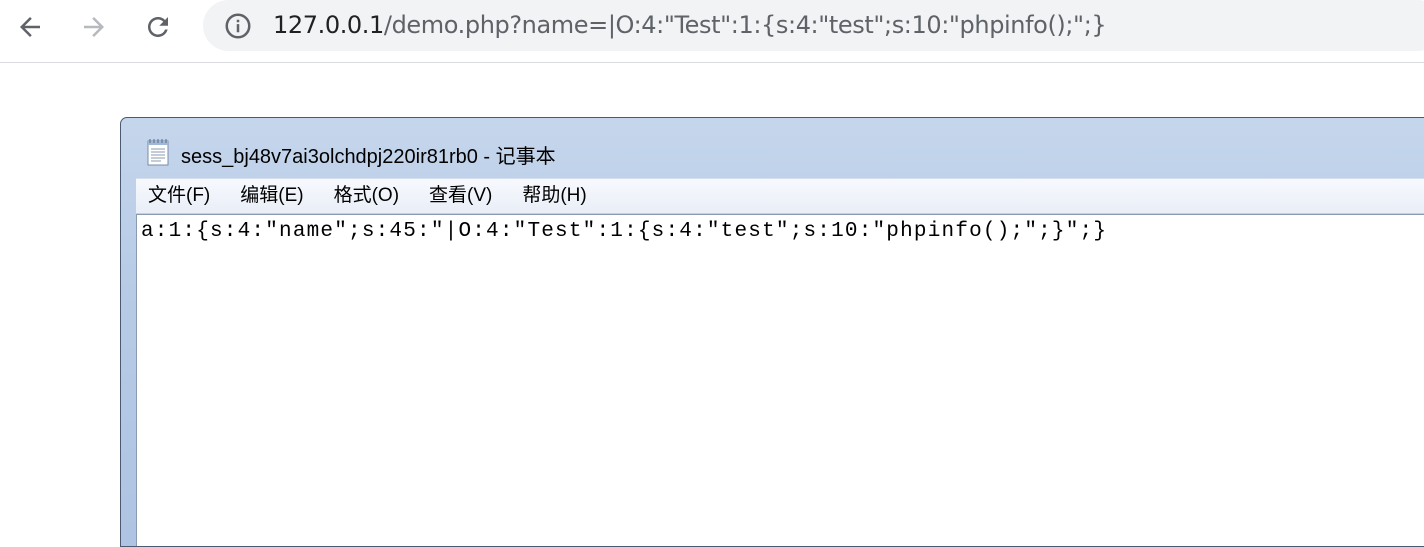 Image resolution: width=1424 pixels, height=547 pixels. Describe the element at coordinates (158, 152) in the screenshot. I see `notepad-icon` at that location.